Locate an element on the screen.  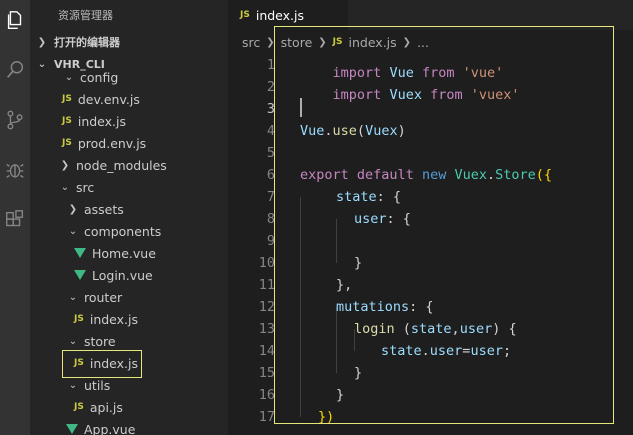
code-line: state: { is located at coordinates (369, 197).